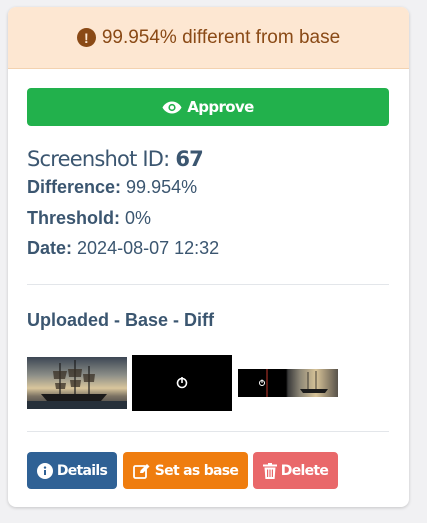  Describe the element at coordinates (189, 159) in the screenshot. I see `screenshot-id-value: 67` at that location.